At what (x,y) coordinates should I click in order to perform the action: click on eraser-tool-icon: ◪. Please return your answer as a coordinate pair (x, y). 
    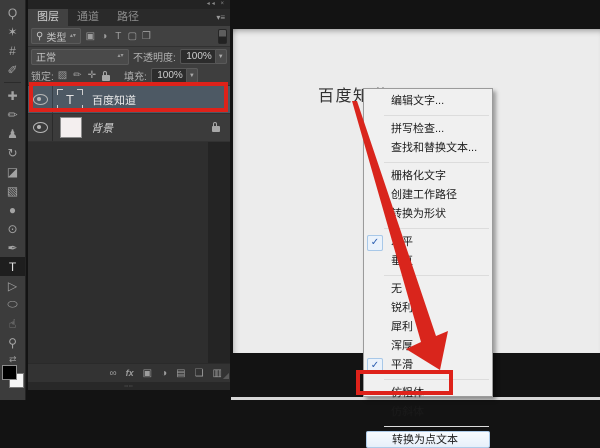
    Looking at the image, I should click on (12, 171).